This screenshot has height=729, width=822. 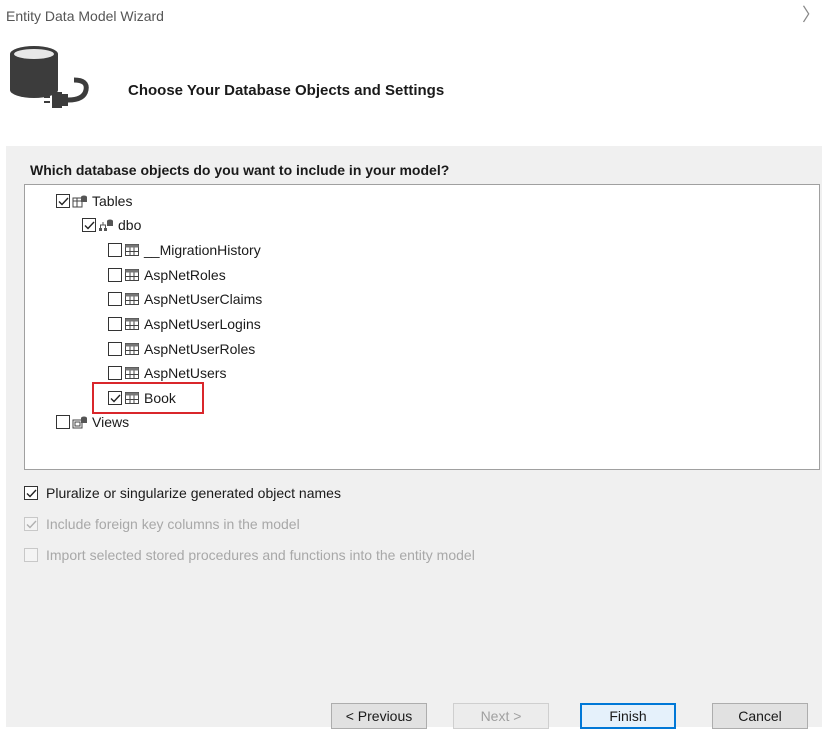 I want to click on aspnetuserroles-checkbox, so click(x=115, y=349).